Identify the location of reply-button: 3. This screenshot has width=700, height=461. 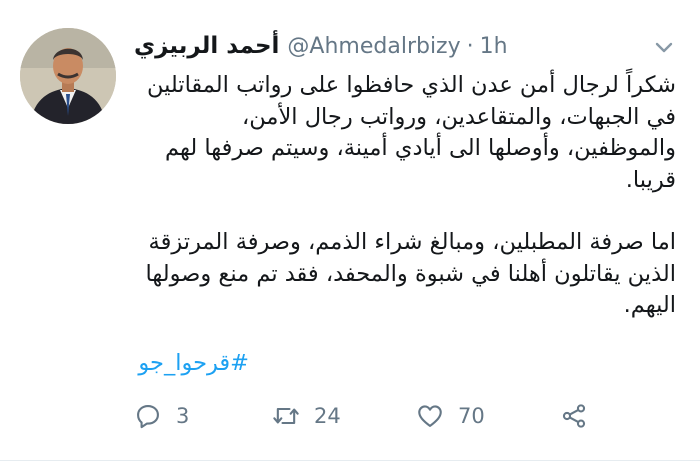
(161, 416).